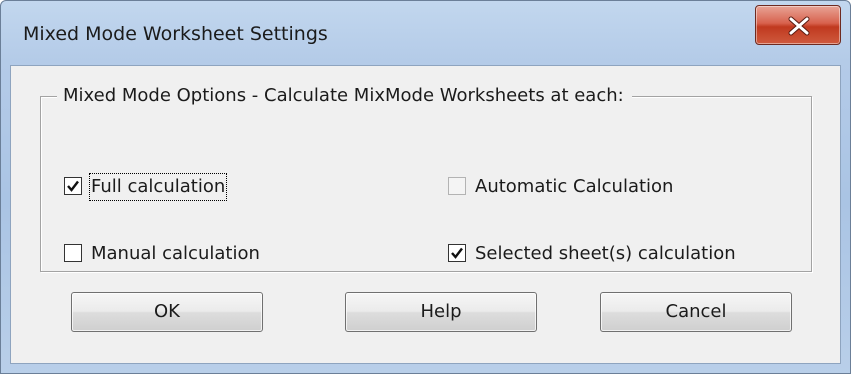  I want to click on full-calculation-box, so click(73, 186).